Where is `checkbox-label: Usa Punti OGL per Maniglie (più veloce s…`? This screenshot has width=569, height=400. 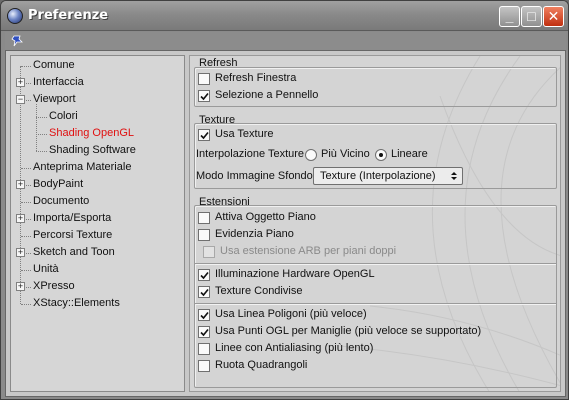 checkbox-label: Usa Punti OGL per Maniglie (più veloce s… is located at coordinates (348, 331).